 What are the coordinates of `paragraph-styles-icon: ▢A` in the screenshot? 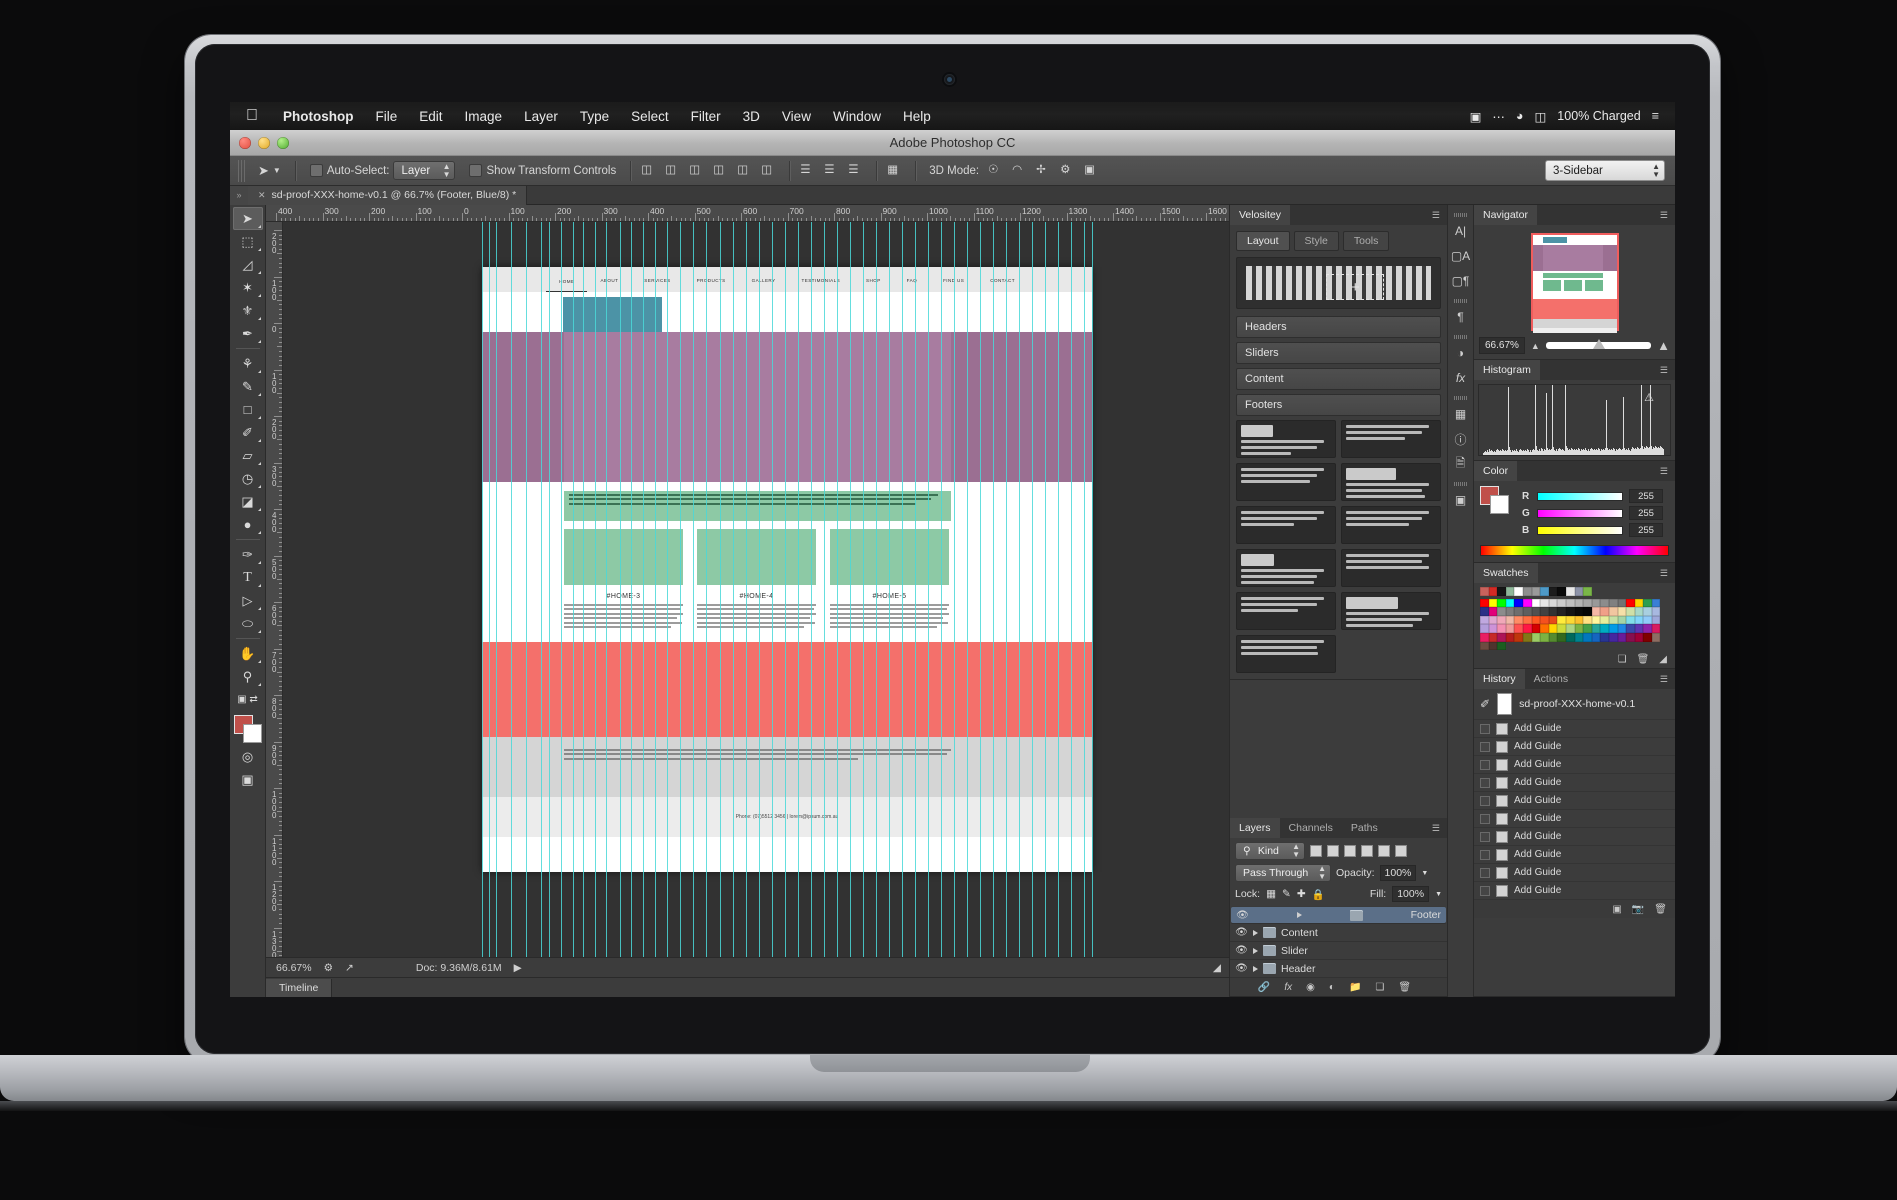 It's located at (1461, 256).